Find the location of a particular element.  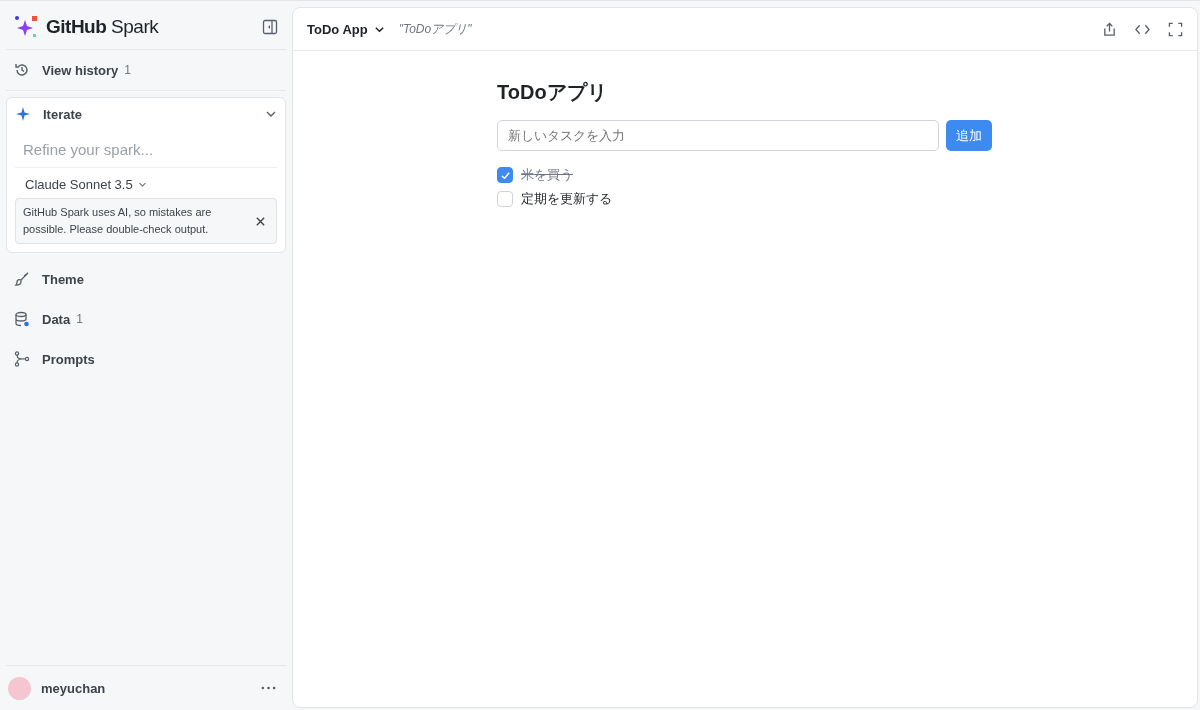

fullscreen-icon is located at coordinates (1175, 29).